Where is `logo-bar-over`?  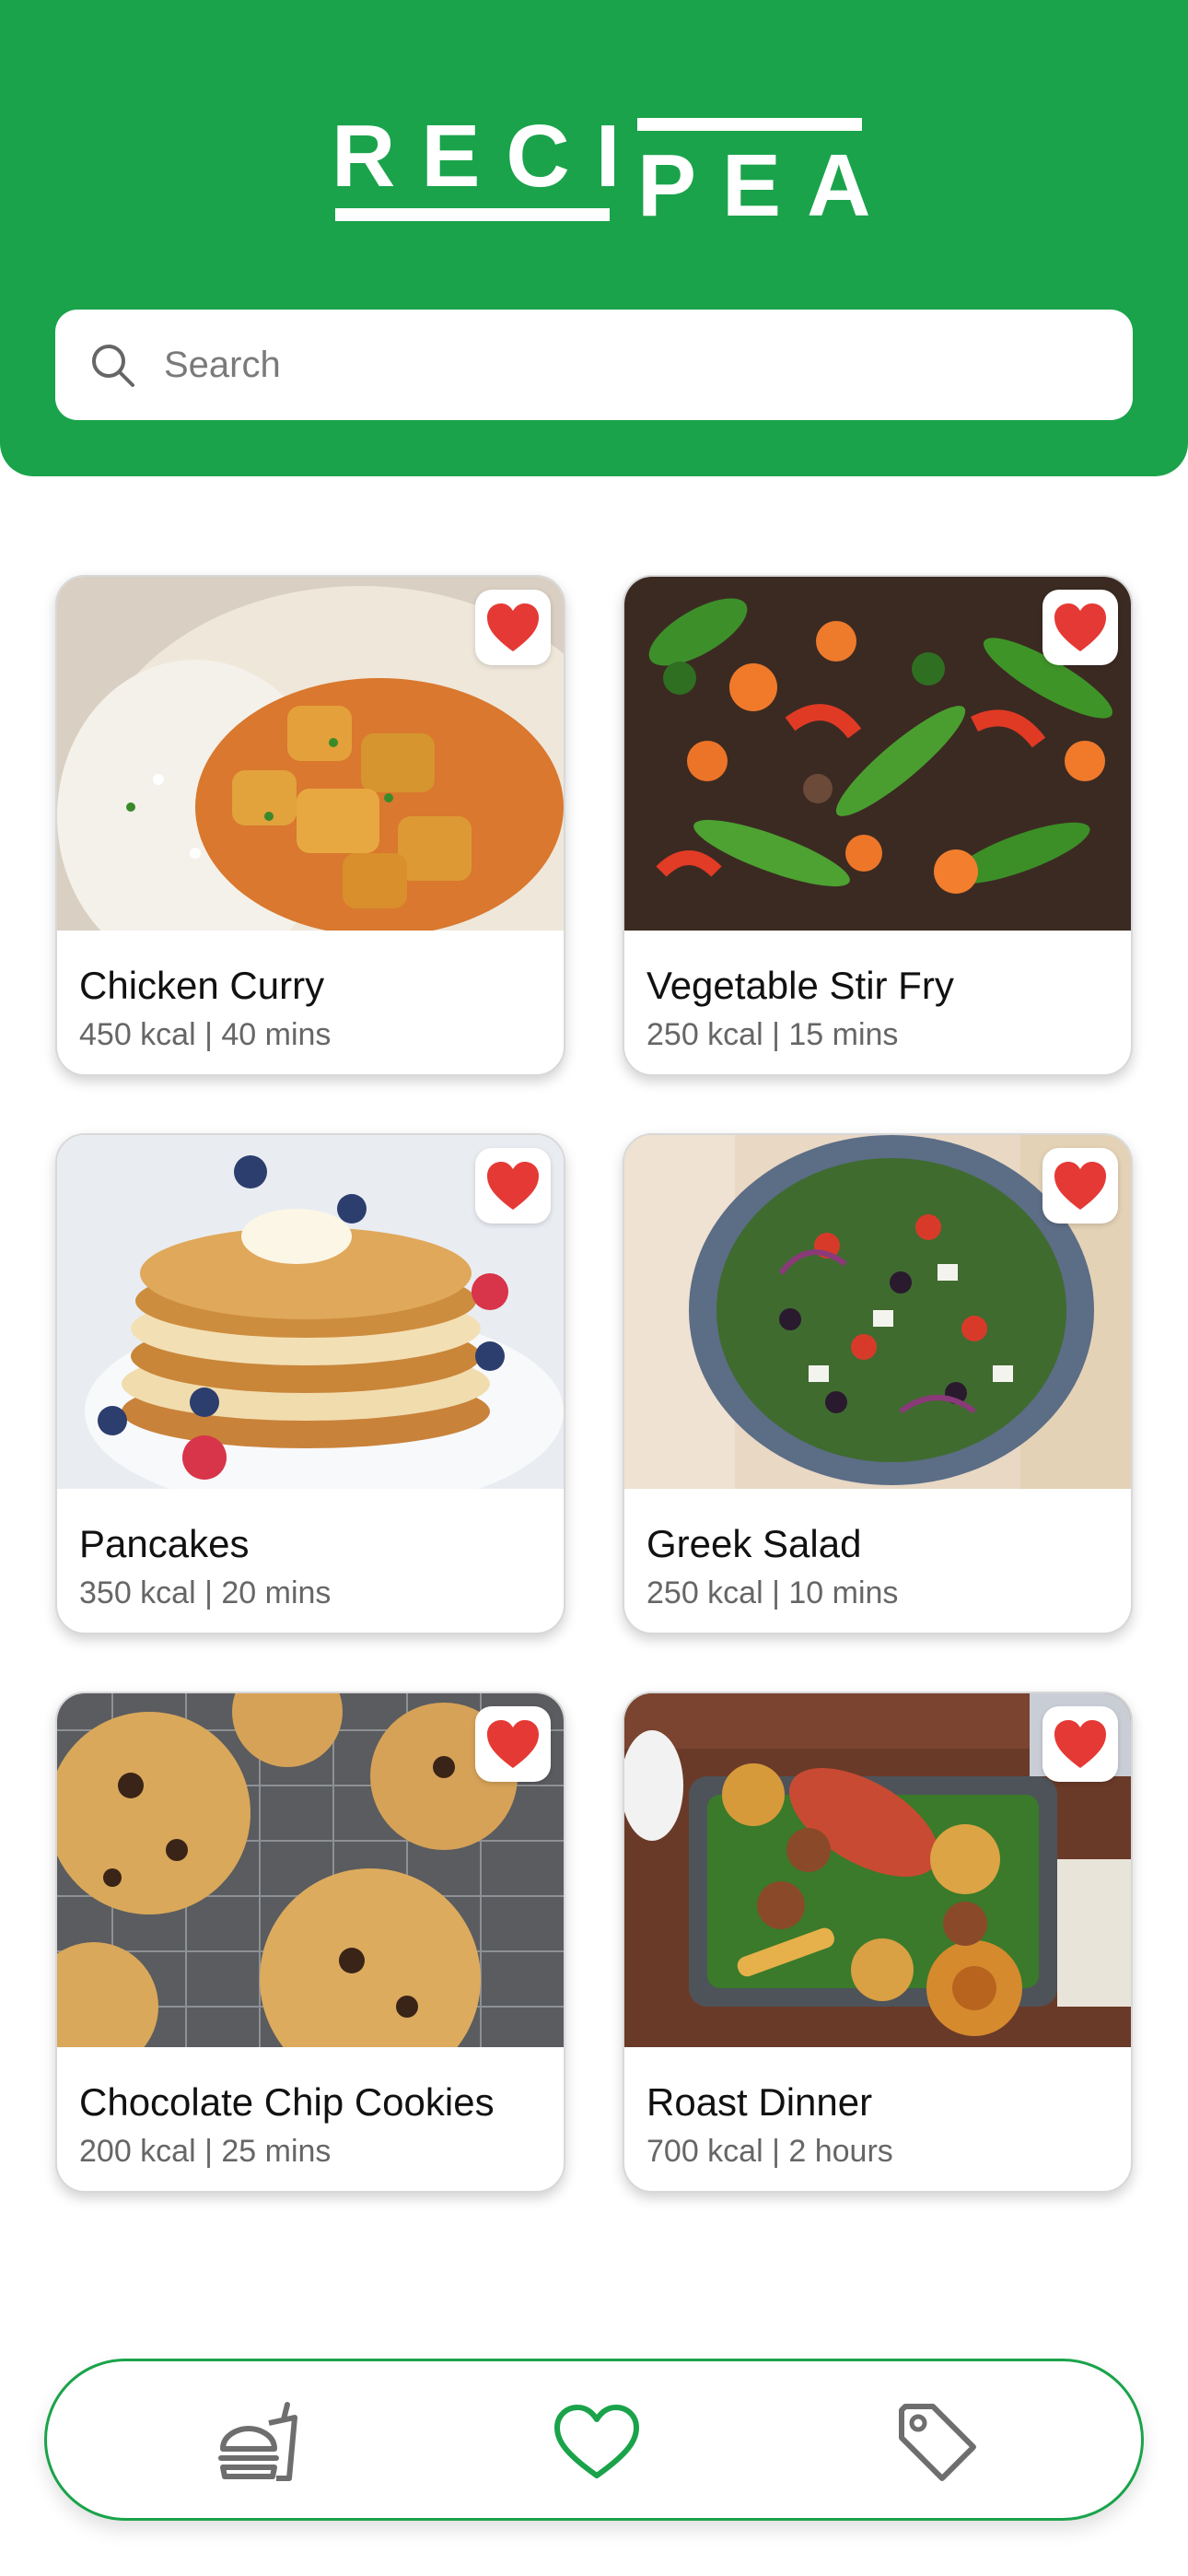
logo-bar-over is located at coordinates (749, 125).